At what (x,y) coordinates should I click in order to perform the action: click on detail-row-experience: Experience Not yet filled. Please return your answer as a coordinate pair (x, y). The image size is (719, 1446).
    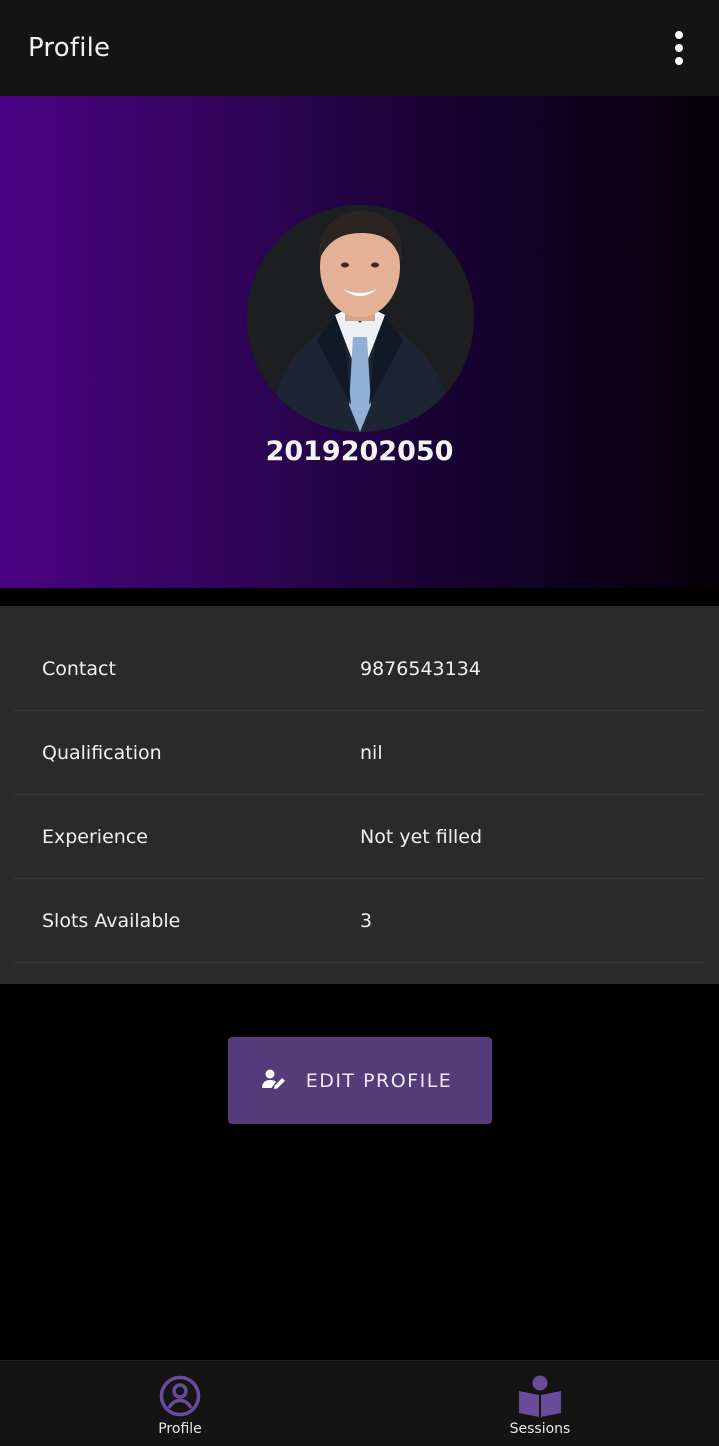
    Looking at the image, I should click on (359, 837).